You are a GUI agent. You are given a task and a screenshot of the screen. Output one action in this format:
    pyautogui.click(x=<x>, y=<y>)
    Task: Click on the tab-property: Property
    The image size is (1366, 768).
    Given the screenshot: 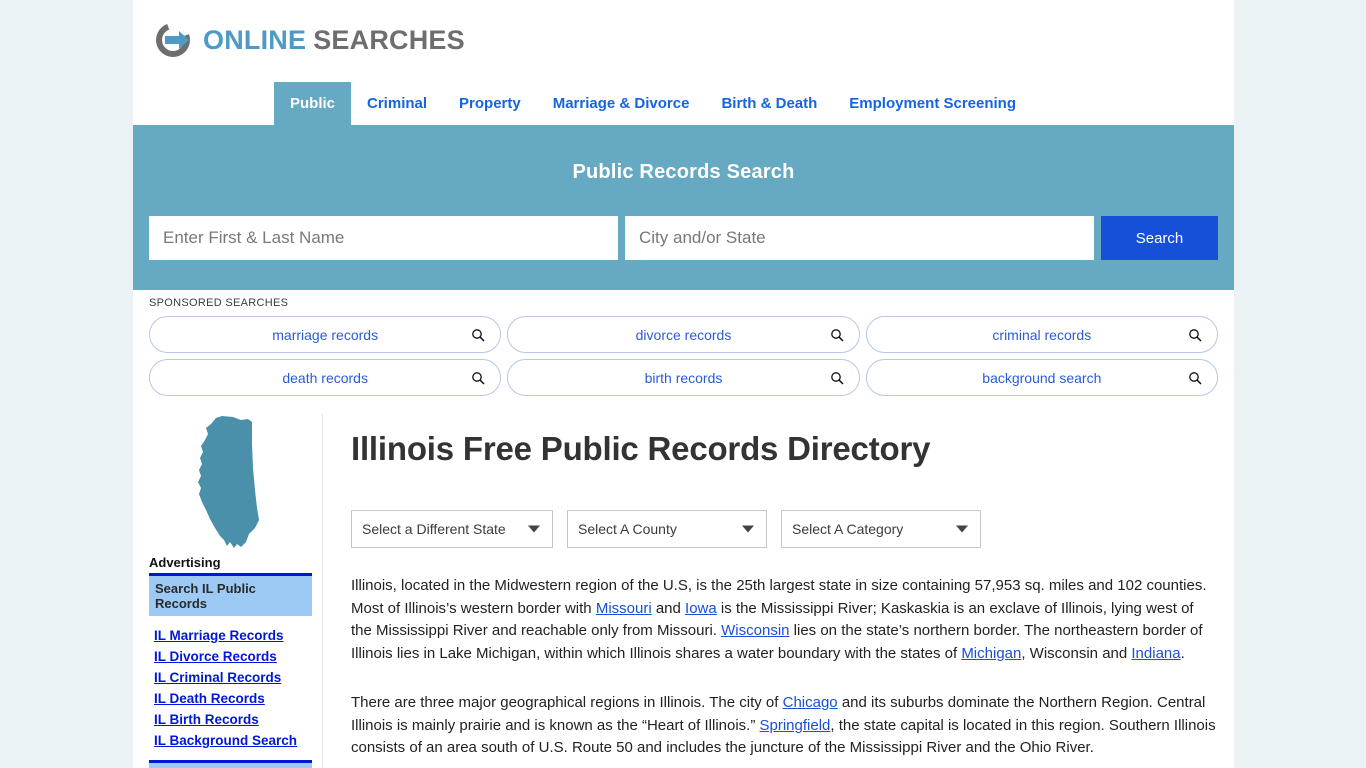 What is the action you would take?
    pyautogui.click(x=490, y=103)
    